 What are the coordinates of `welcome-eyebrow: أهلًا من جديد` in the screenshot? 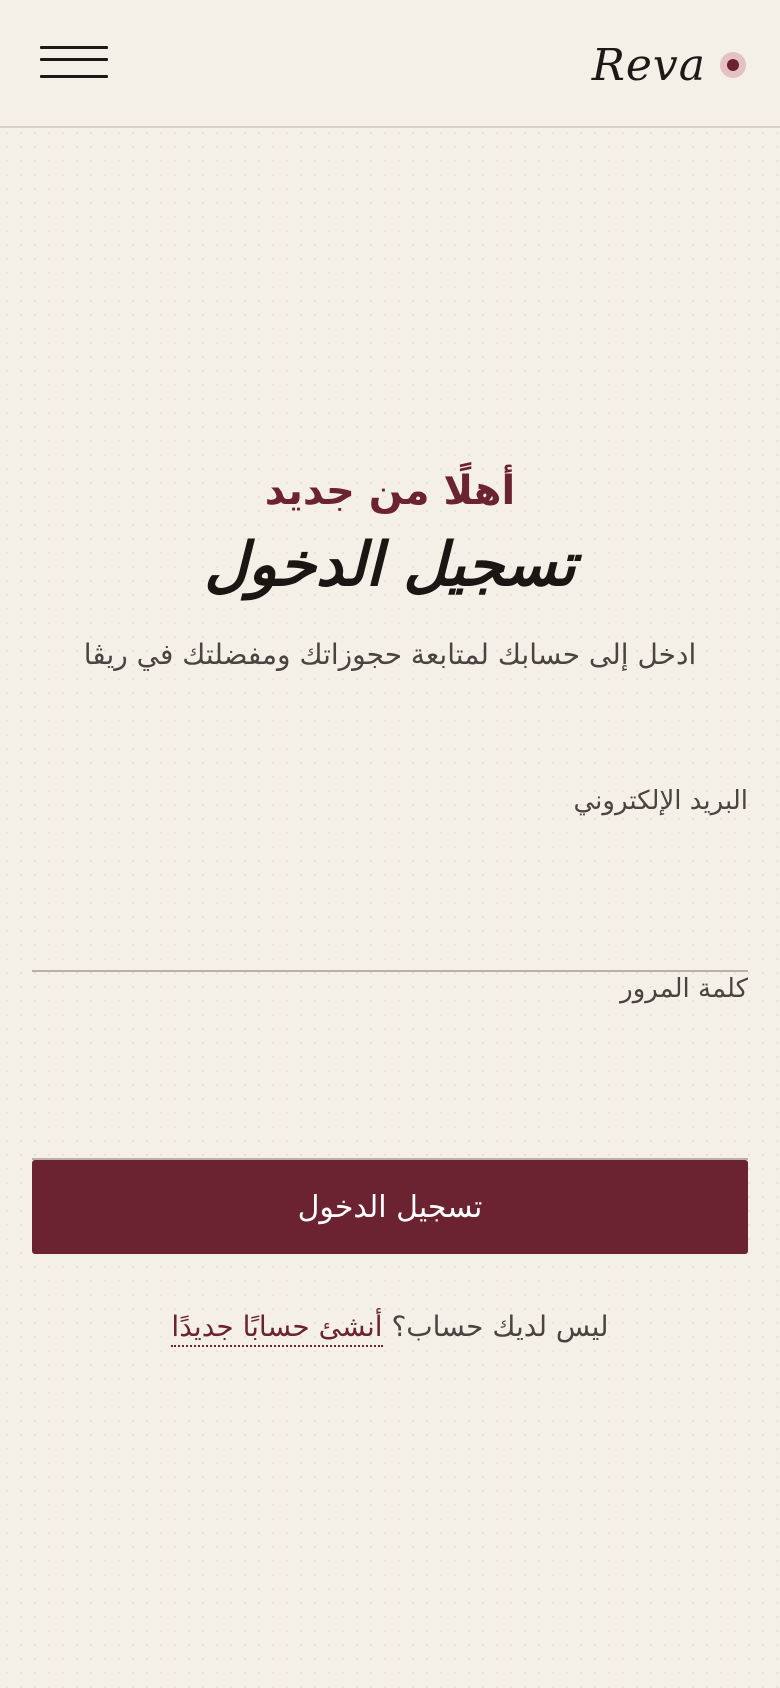 It's located at (390, 491).